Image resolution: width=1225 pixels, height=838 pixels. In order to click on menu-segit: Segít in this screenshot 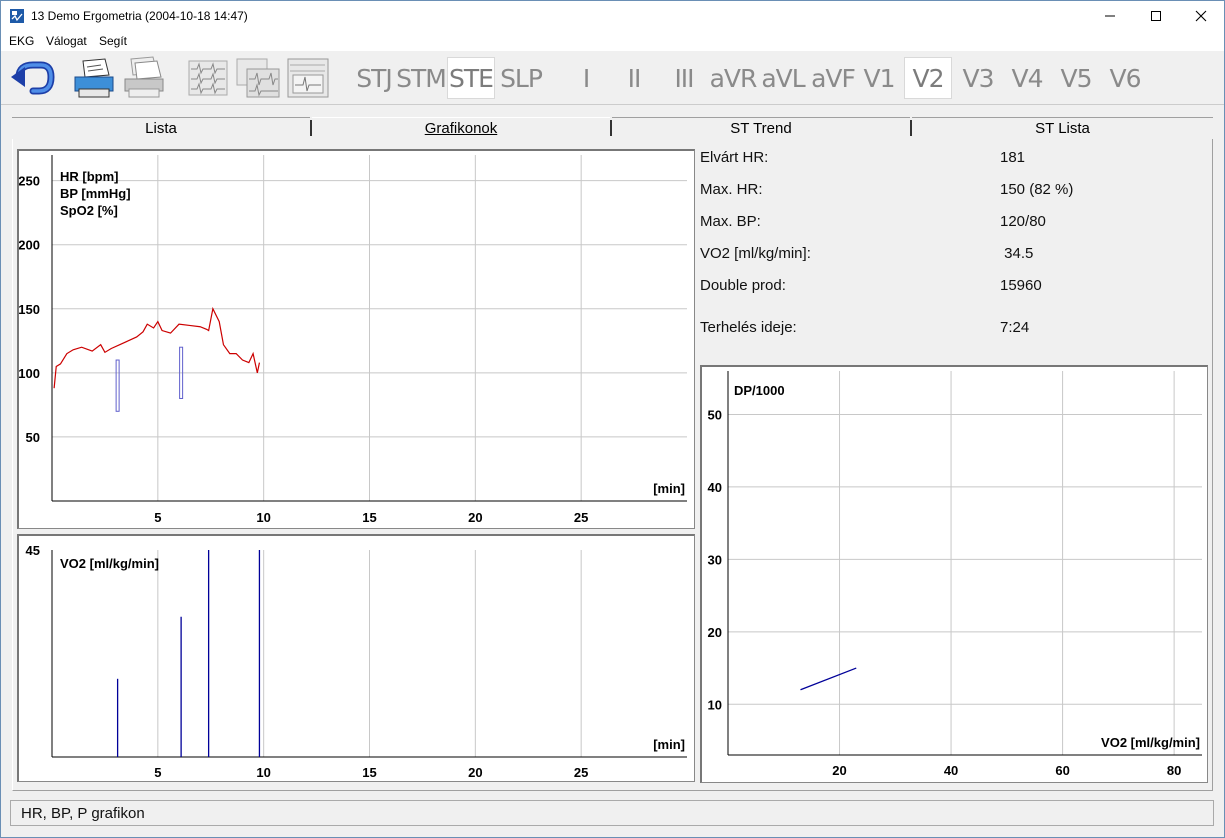, I will do `click(113, 41)`.